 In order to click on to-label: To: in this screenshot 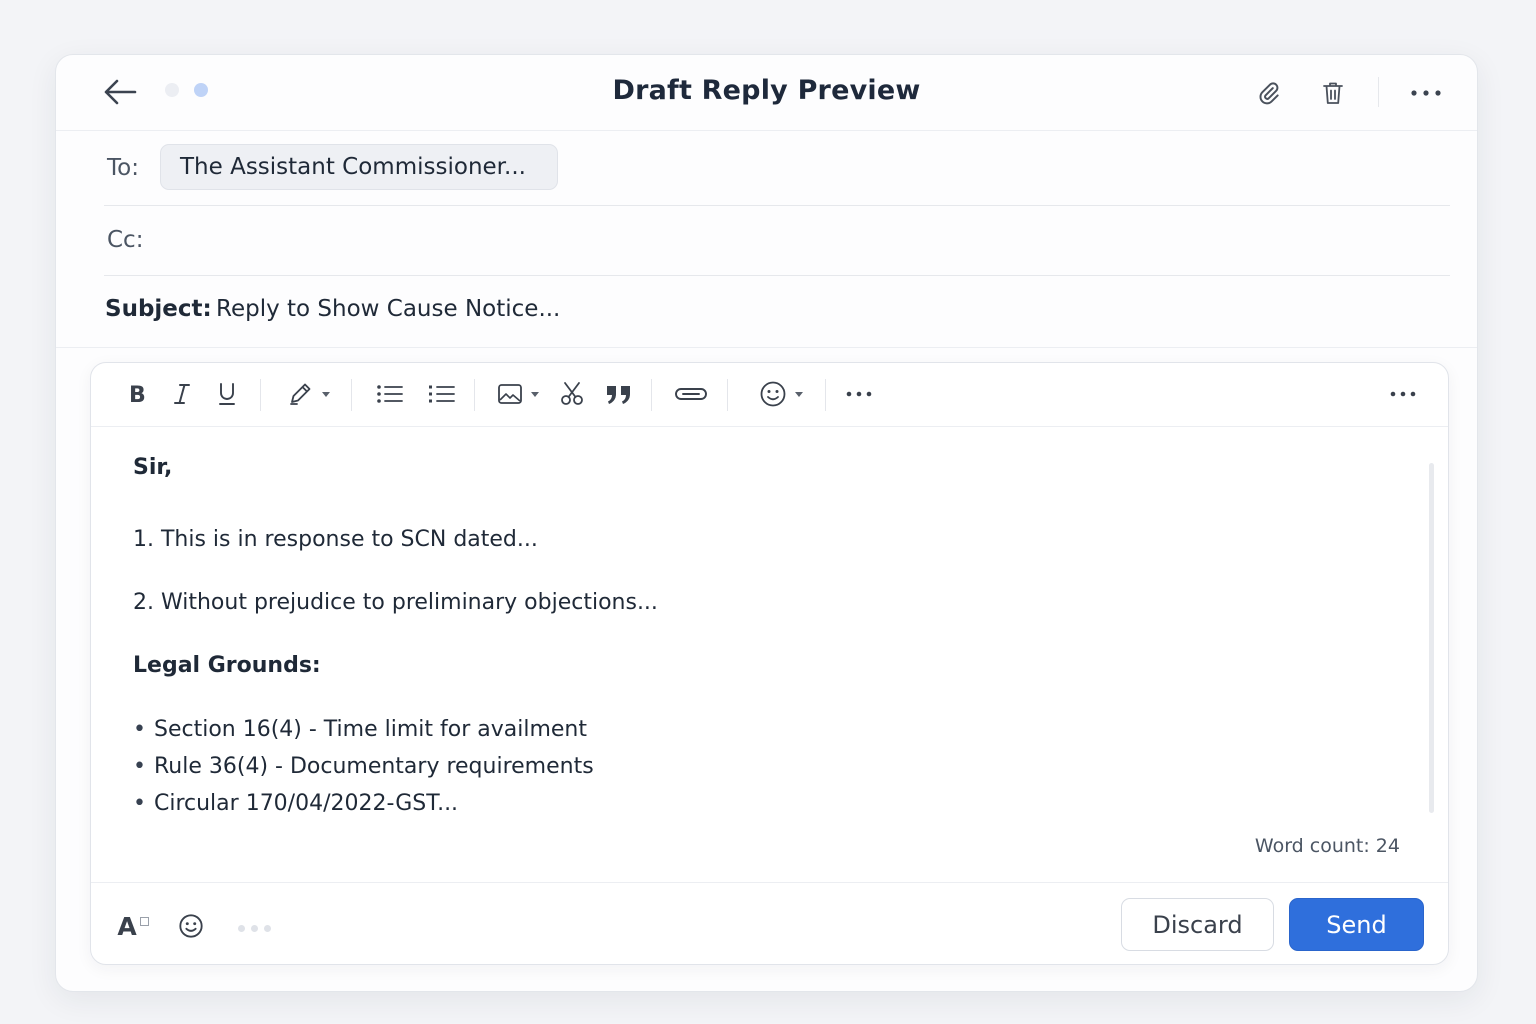, I will do `click(123, 168)`.